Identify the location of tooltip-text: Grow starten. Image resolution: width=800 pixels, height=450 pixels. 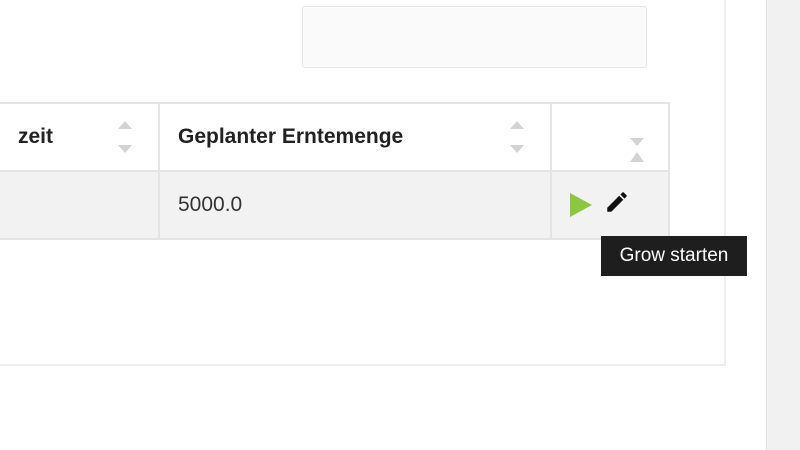
(674, 255).